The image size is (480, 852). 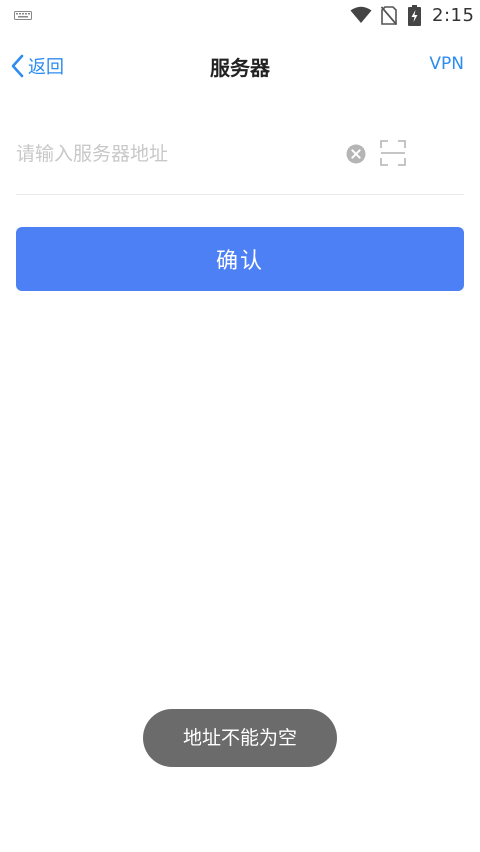 What do you see at coordinates (23, 15) in the screenshot?
I see `keyboard-icon` at bounding box center [23, 15].